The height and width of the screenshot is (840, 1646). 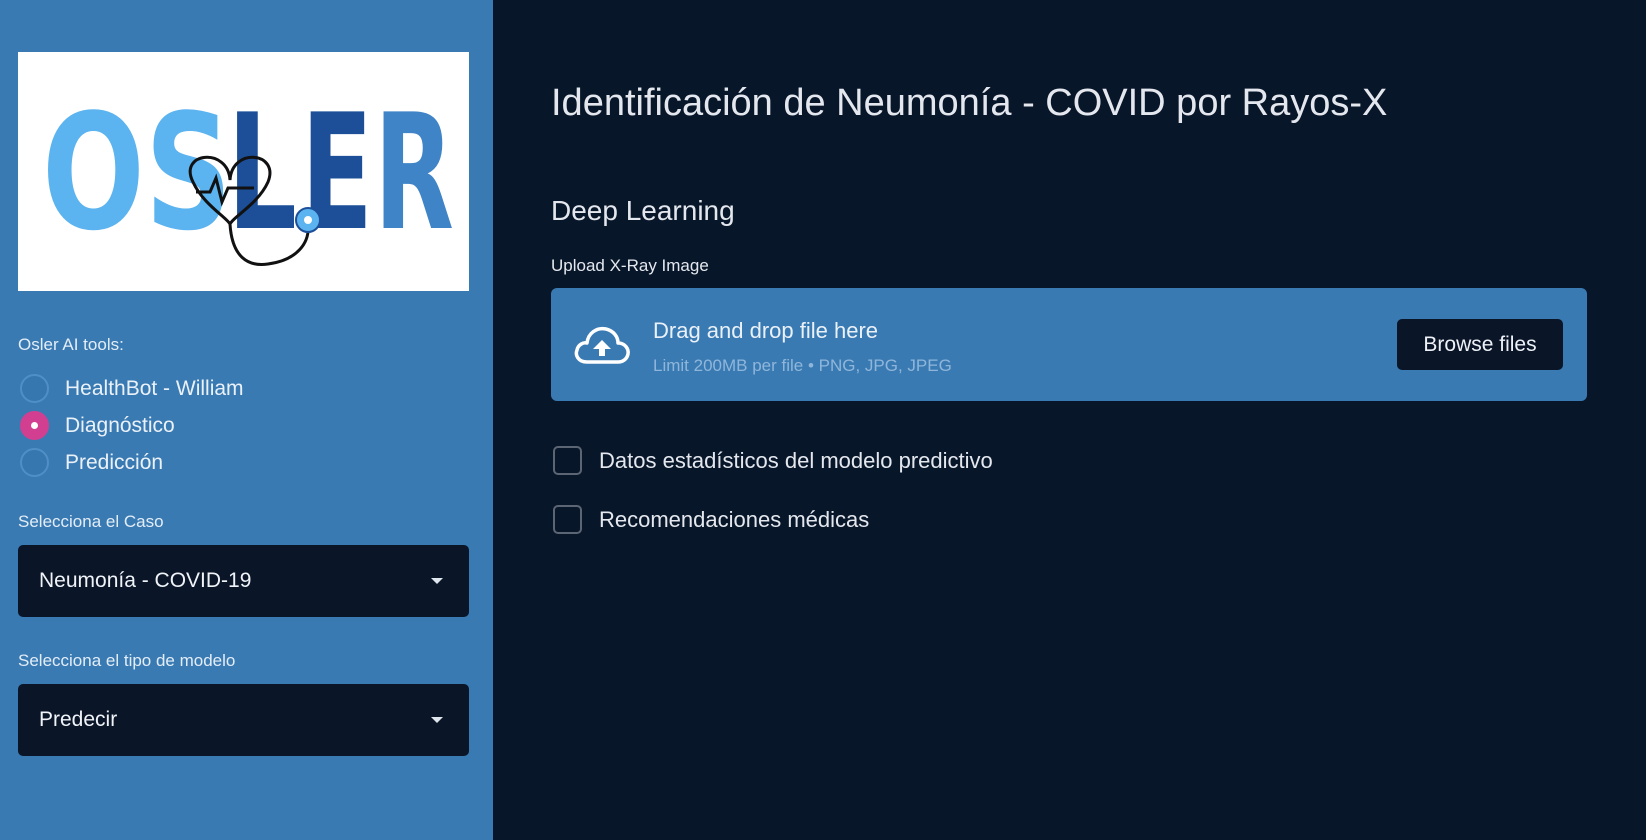 What do you see at coordinates (567, 460) in the screenshot?
I see `checkbox-stats` at bounding box center [567, 460].